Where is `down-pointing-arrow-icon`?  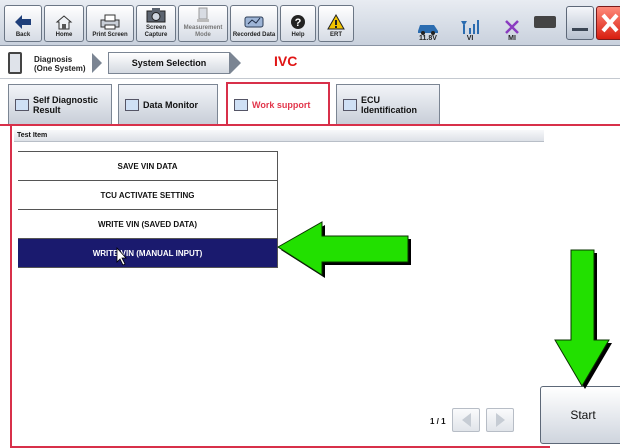
down-pointing-arrow-icon is located at coordinates (583, 319).